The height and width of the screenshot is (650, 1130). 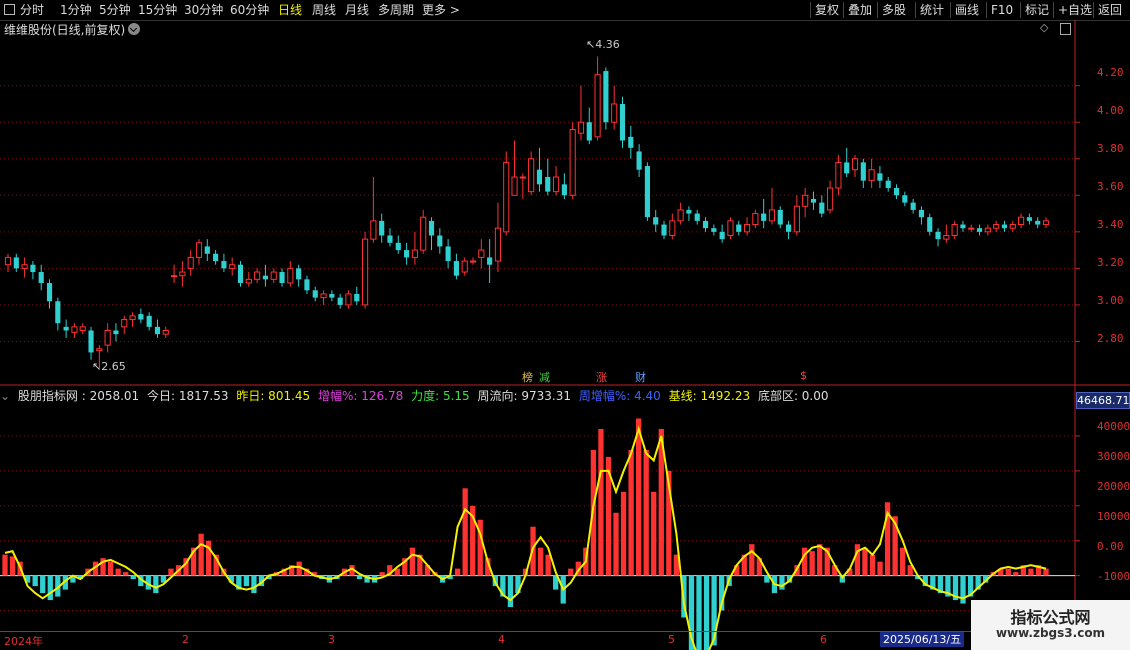 I want to click on tab-1min: 1分钟, so click(x=76, y=10).